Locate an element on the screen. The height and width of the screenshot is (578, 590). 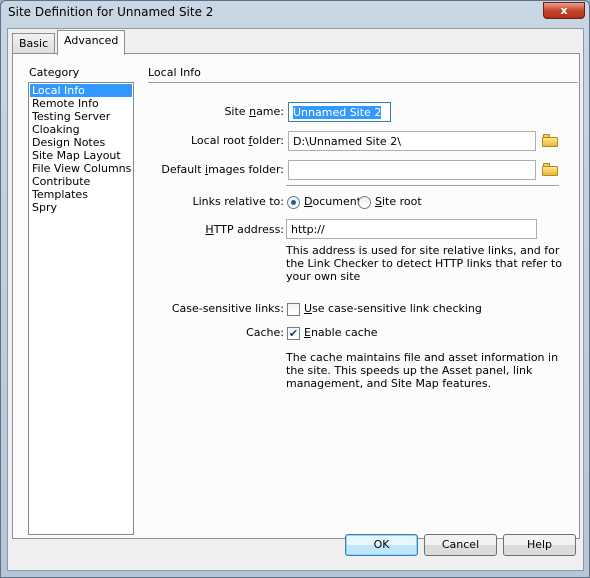
http-address-input: http:// is located at coordinates (411, 229).